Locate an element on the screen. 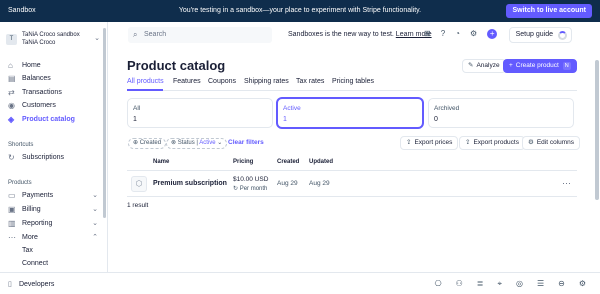  sidebar-item-reporting: ▥ Reporting ⌄ is located at coordinates (55, 224).